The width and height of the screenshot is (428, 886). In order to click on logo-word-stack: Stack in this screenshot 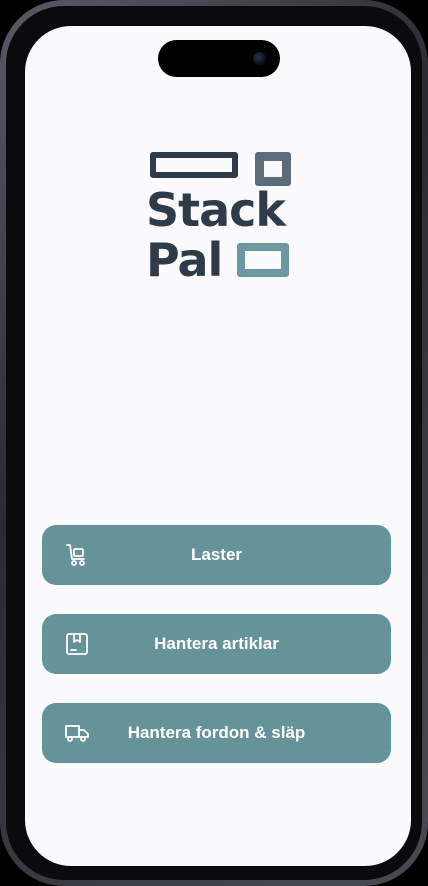, I will do `click(216, 210)`.